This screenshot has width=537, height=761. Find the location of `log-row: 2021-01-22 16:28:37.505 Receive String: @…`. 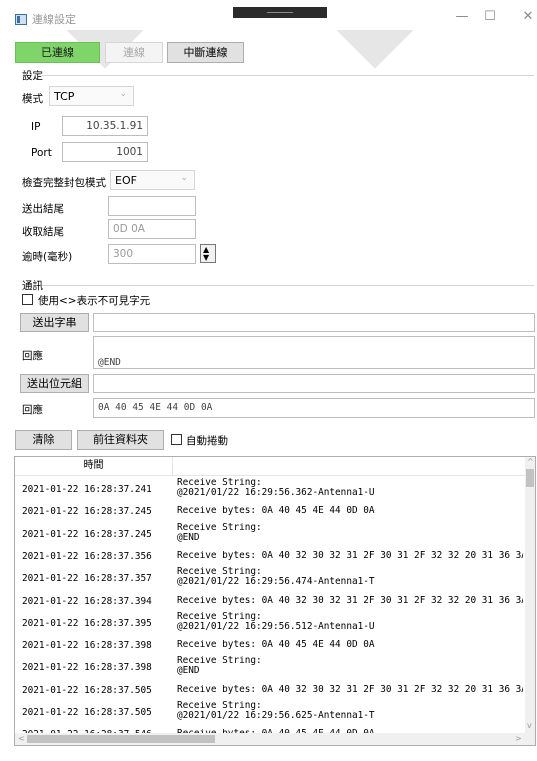

log-row: 2021-01-22 16:28:37.505 Receive String: @… is located at coordinates (270, 711).